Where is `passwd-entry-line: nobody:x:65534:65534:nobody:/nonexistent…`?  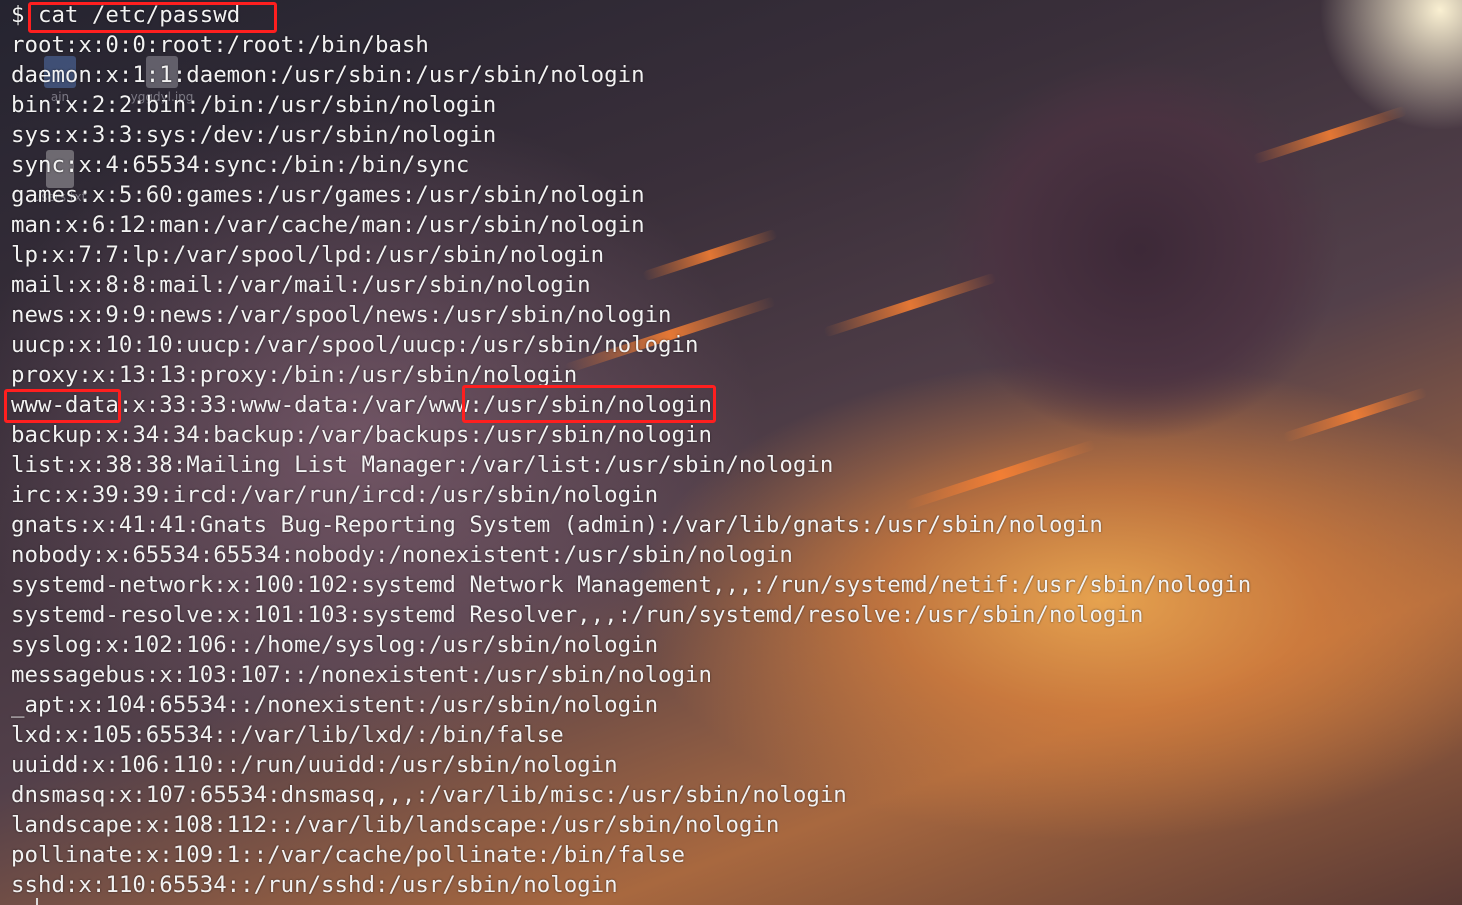
passwd-entry-line: nobody:x:65534:65534:nobody:/nonexistent… is located at coordinates (402, 555).